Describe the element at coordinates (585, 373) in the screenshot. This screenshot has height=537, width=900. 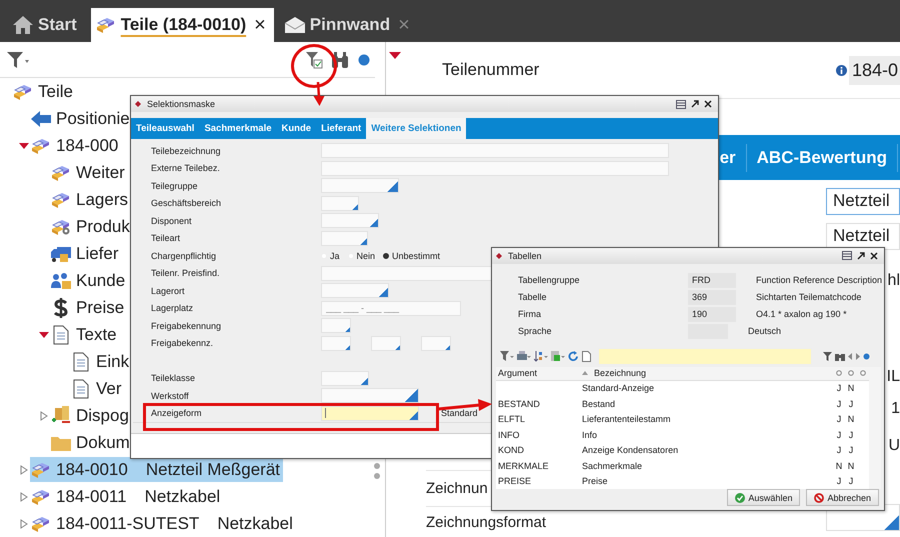
I see `sort-caret-icon` at that location.